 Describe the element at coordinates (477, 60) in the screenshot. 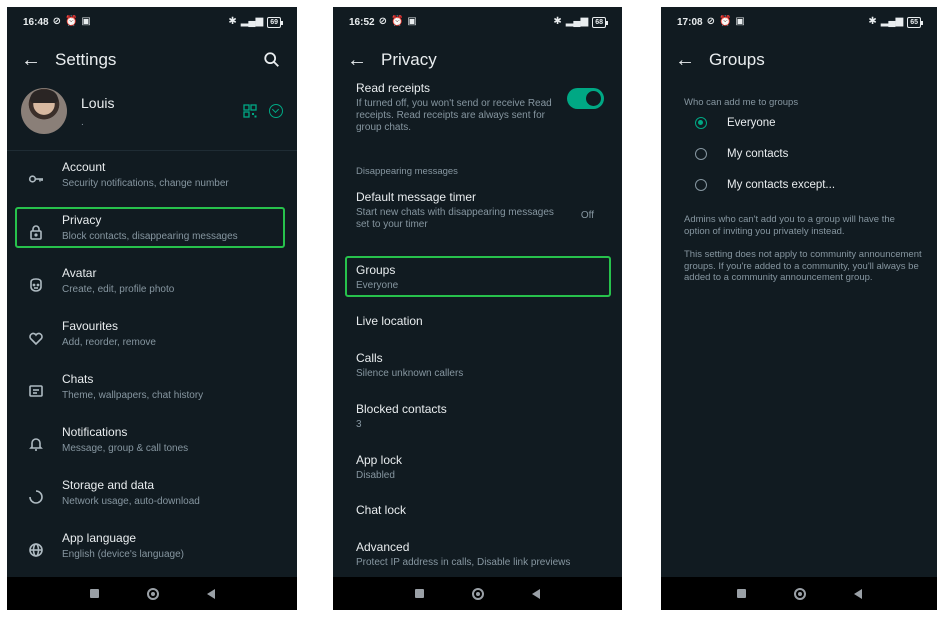

I see `app-bar: ← Privacy` at that location.